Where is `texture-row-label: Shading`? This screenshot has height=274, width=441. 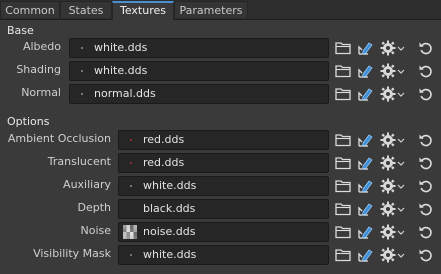 texture-row-label: Shading is located at coordinates (38, 69).